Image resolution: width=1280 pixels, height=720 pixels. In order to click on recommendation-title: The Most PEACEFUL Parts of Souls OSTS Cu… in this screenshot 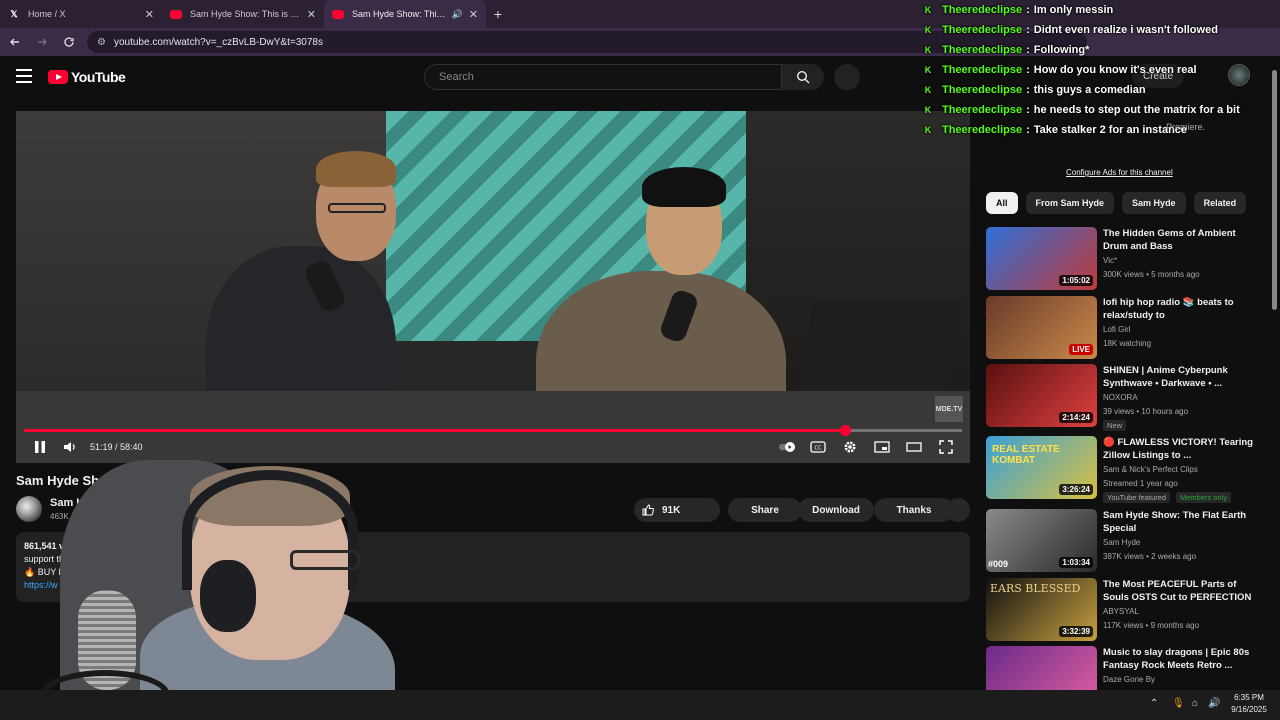, I will do `click(1178, 591)`.